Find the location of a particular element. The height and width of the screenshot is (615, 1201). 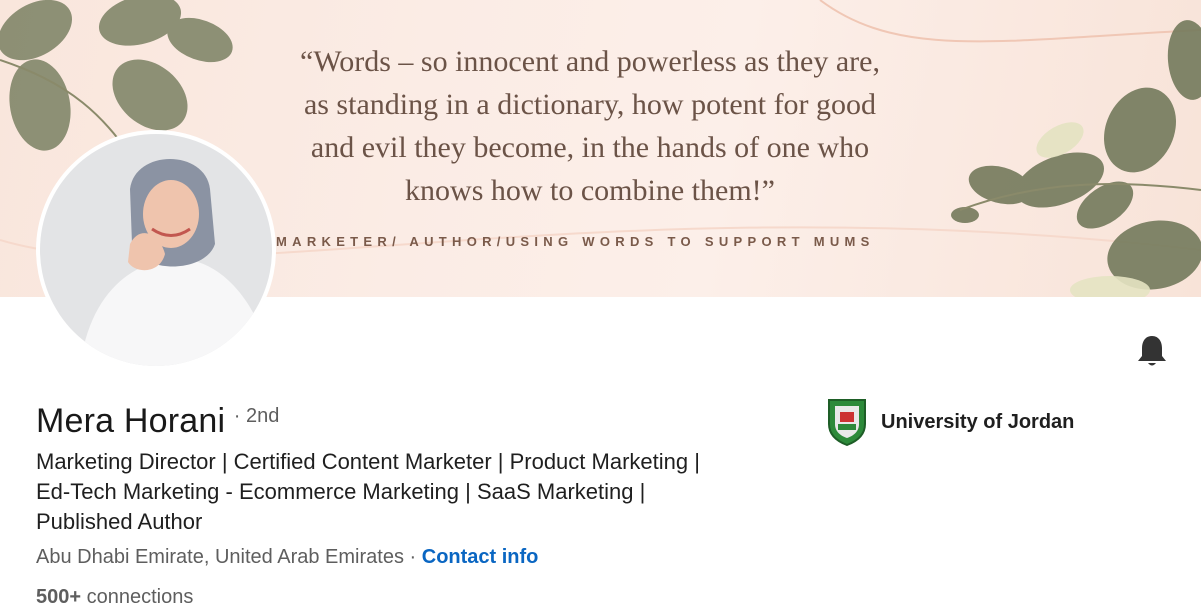

headline-line: Published Author is located at coordinates (119, 521).